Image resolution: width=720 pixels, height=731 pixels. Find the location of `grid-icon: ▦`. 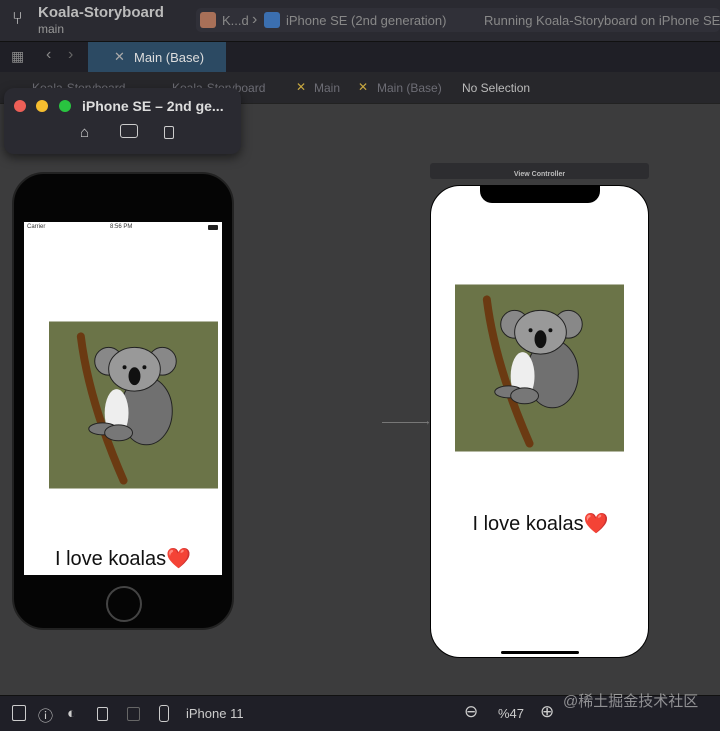

grid-icon: ▦ is located at coordinates (17, 56).